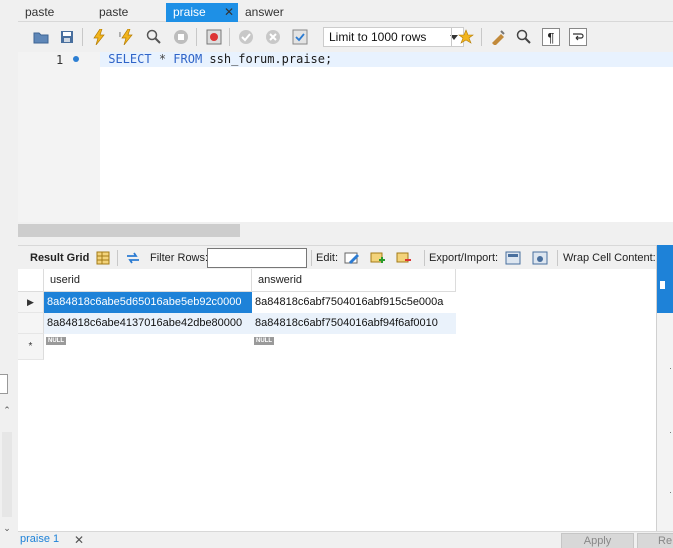 Image resolution: width=673 pixels, height=548 pixels. What do you see at coordinates (162, 59) in the screenshot?
I see `sql-star: *` at bounding box center [162, 59].